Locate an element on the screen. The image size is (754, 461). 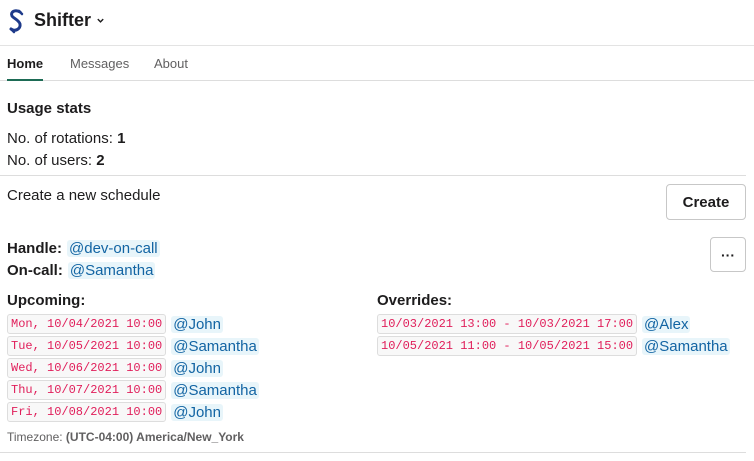
timezone-info: Timezone: (UTC-04:00) America/New_York is located at coordinates (125, 437).